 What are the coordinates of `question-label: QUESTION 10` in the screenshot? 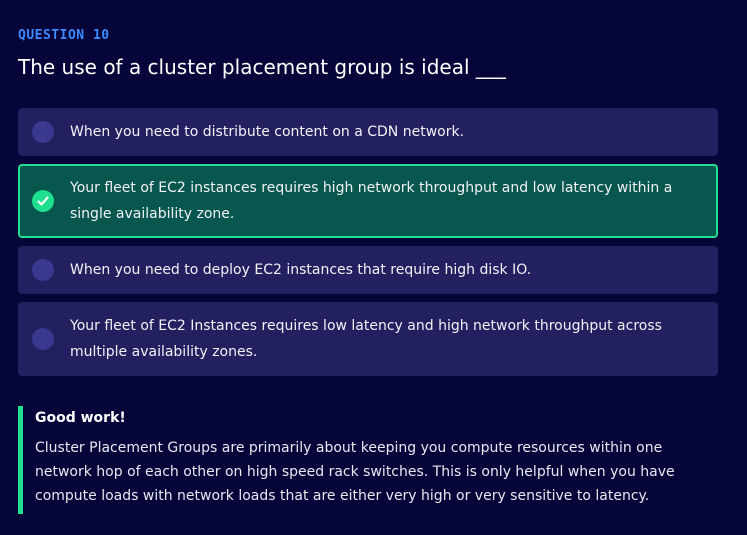 It's located at (64, 35).